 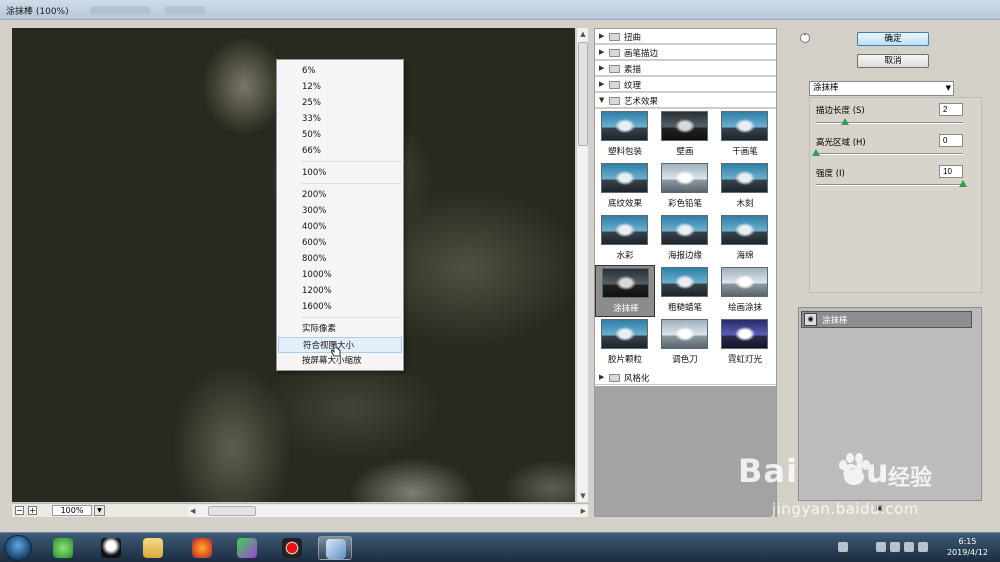 I want to click on zoom-menu-item: 6%, so click(x=340, y=71).